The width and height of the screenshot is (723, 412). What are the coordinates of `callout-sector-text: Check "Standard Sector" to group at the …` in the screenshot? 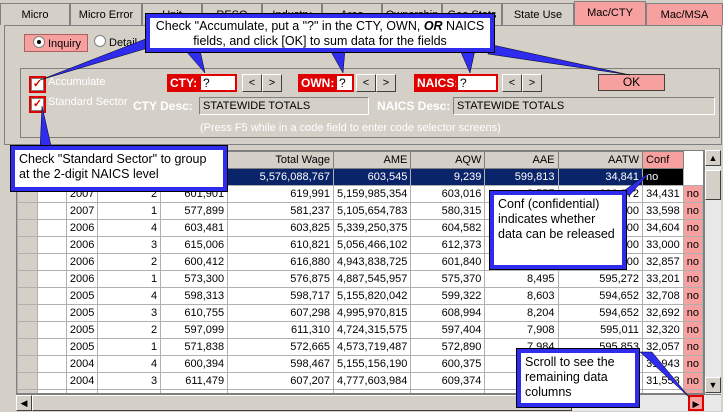 It's located at (119, 168).